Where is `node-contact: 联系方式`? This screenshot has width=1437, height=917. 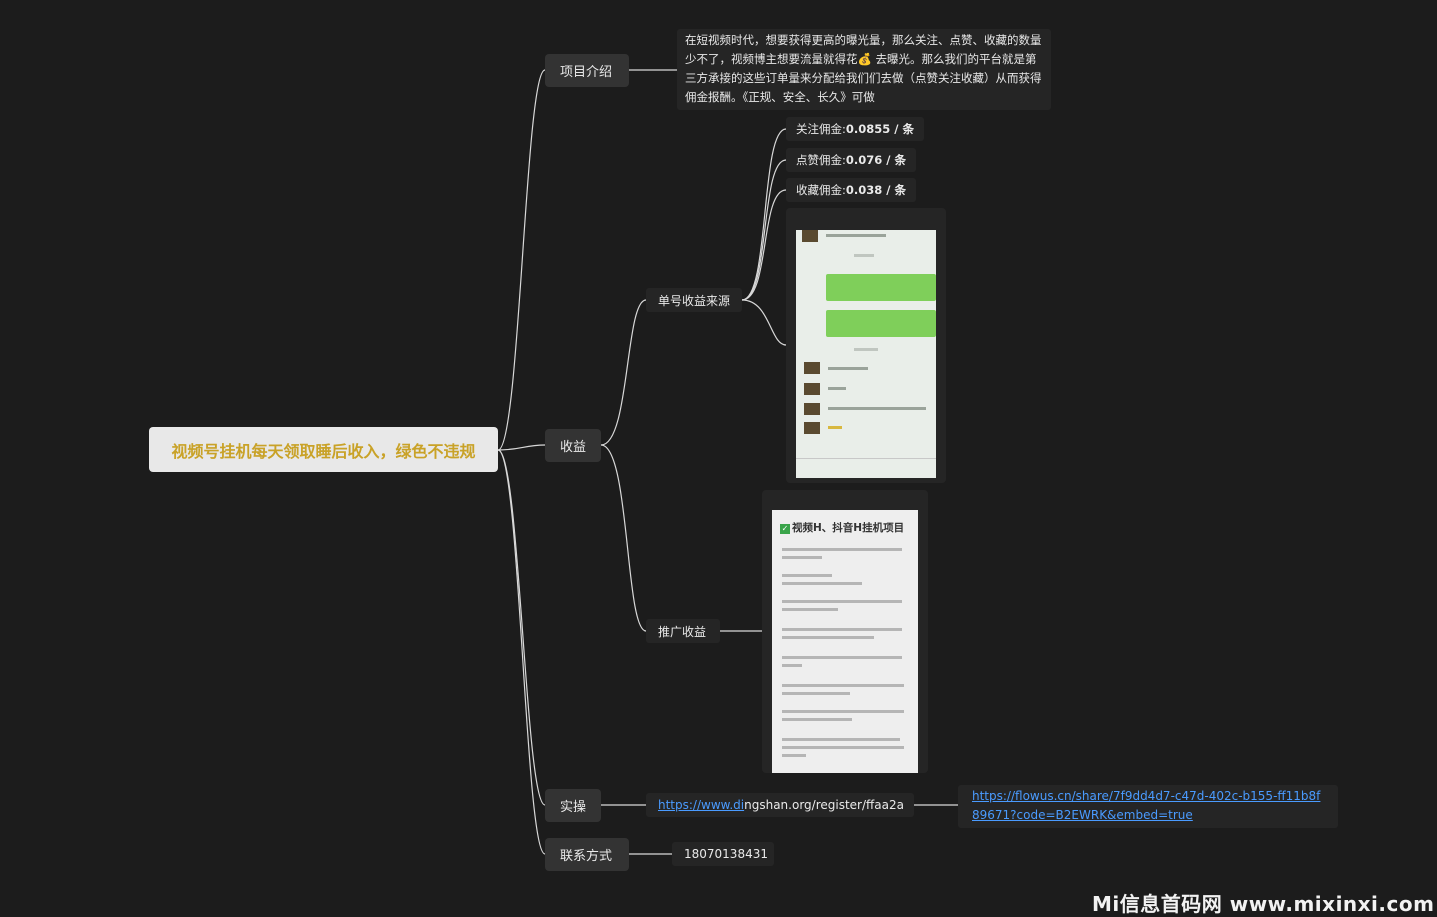 node-contact: 联系方式 is located at coordinates (587, 854).